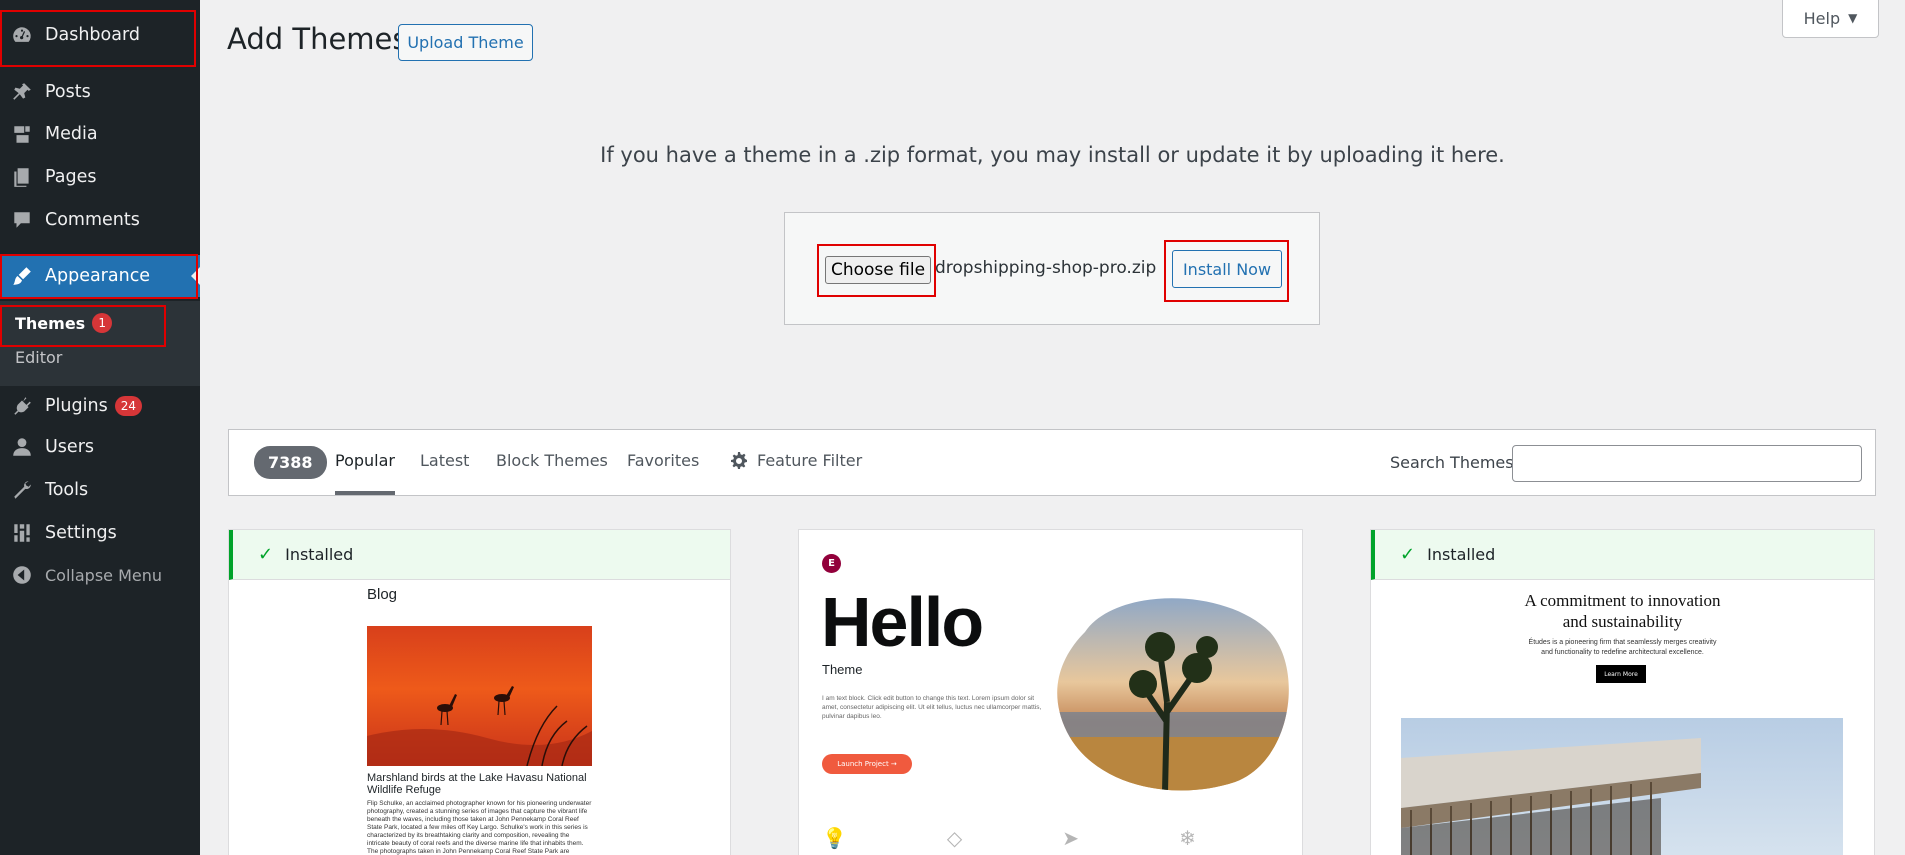 The image size is (1905, 855). Describe the element at coordinates (810, 460) in the screenshot. I see `feature-filter-label: Feature Filter` at that location.